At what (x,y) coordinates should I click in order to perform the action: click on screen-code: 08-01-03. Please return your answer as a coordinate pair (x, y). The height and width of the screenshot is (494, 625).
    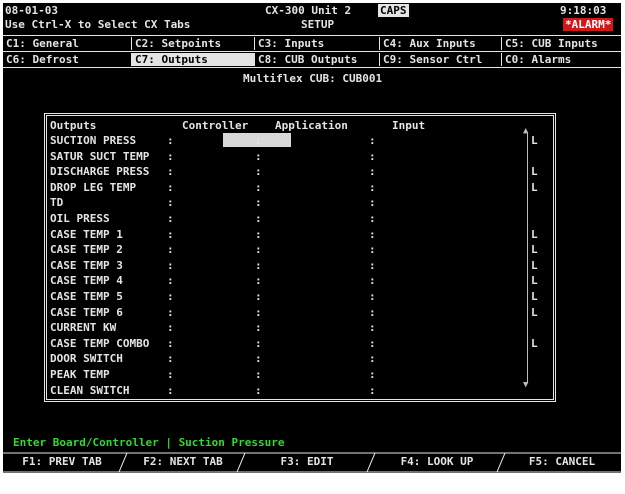
    Looking at the image, I should click on (31, 10).